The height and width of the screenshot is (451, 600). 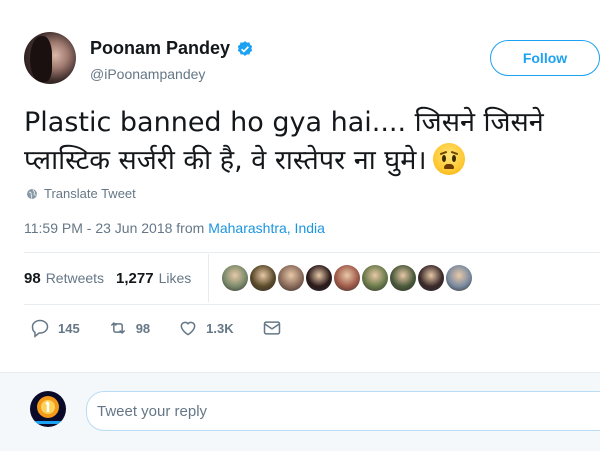 I want to click on like-count: 1.3K, so click(x=220, y=328).